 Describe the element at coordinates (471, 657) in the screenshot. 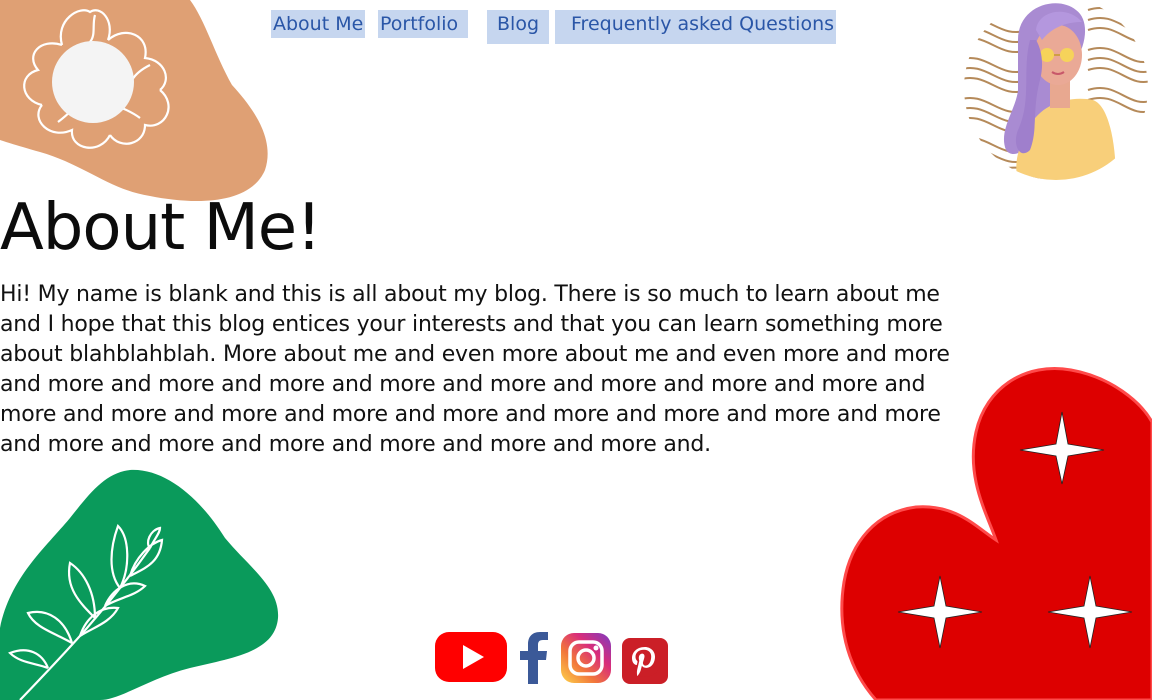

I see `youtube-icon` at that location.